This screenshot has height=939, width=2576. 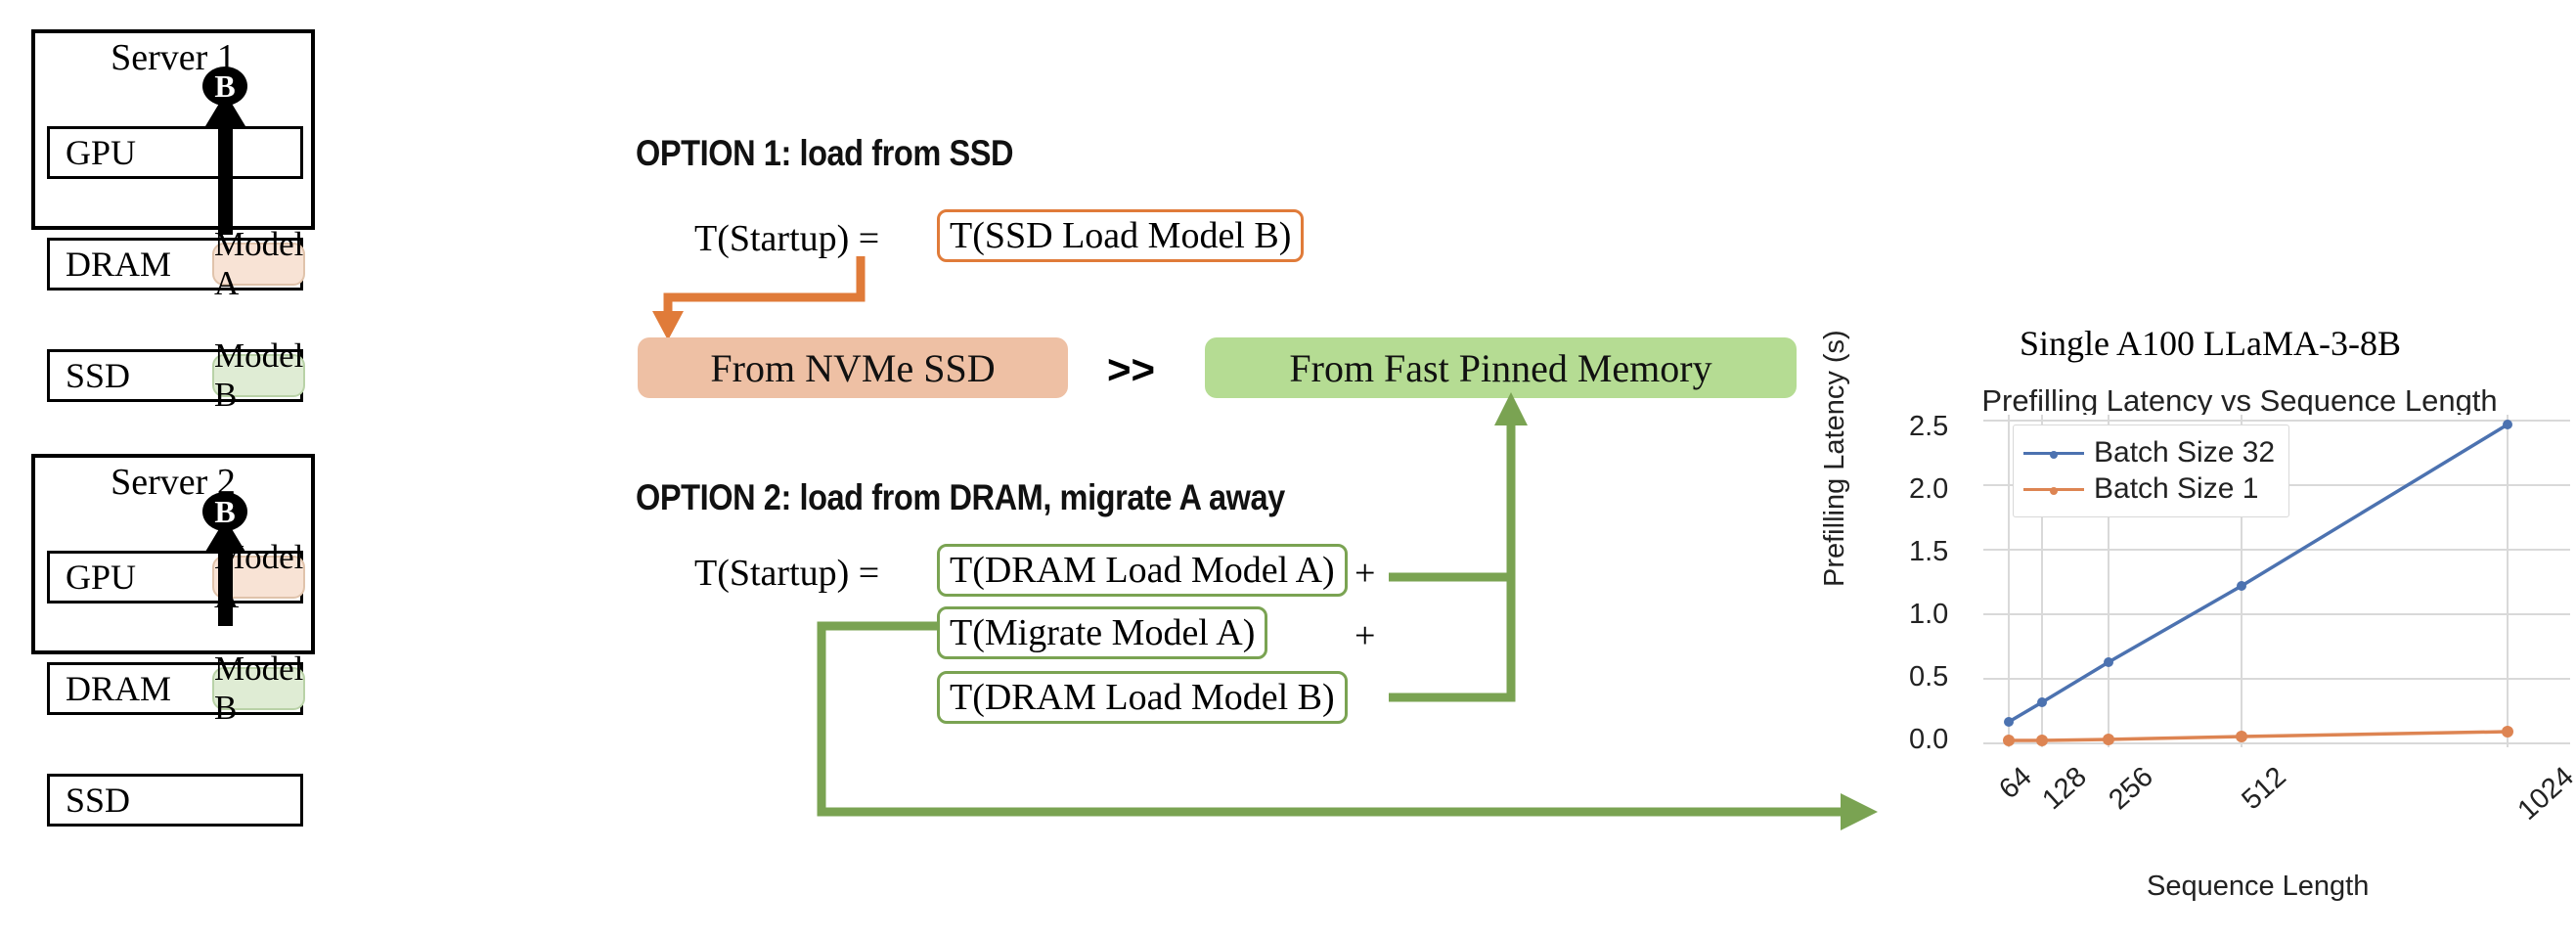 What do you see at coordinates (787, 238) in the screenshot?
I see `option-1-formula-lhs: T(Startup) =` at bounding box center [787, 238].